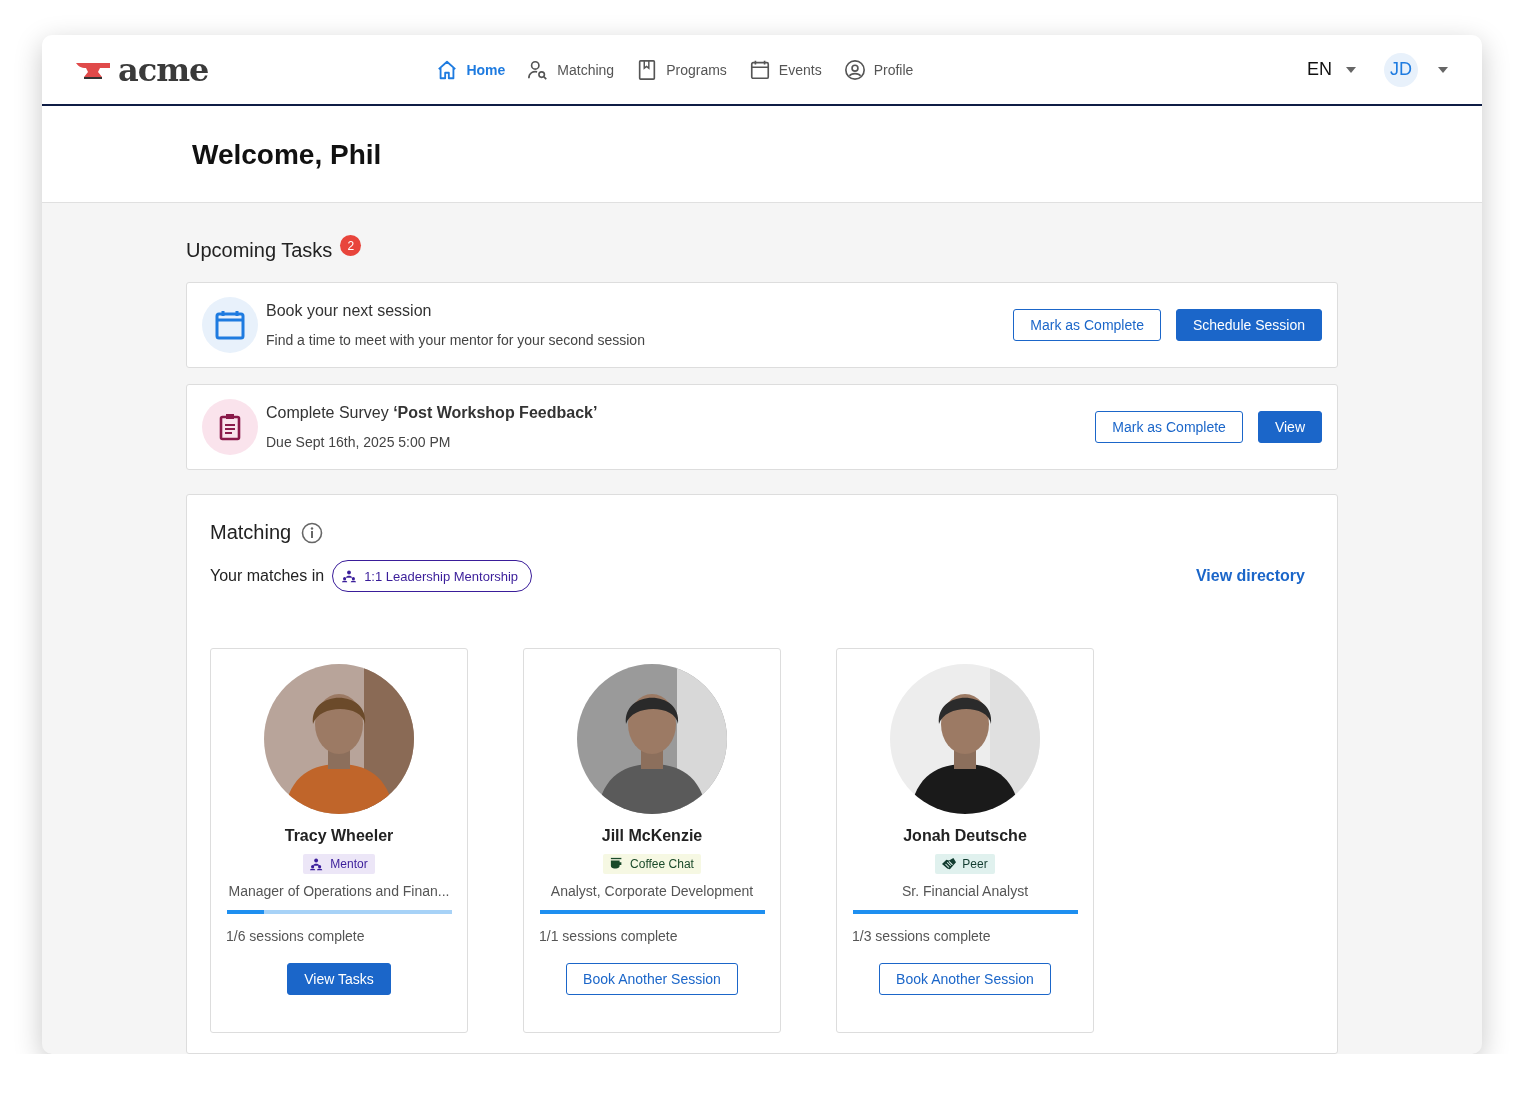  I want to click on logo-text: acme, so click(163, 69).